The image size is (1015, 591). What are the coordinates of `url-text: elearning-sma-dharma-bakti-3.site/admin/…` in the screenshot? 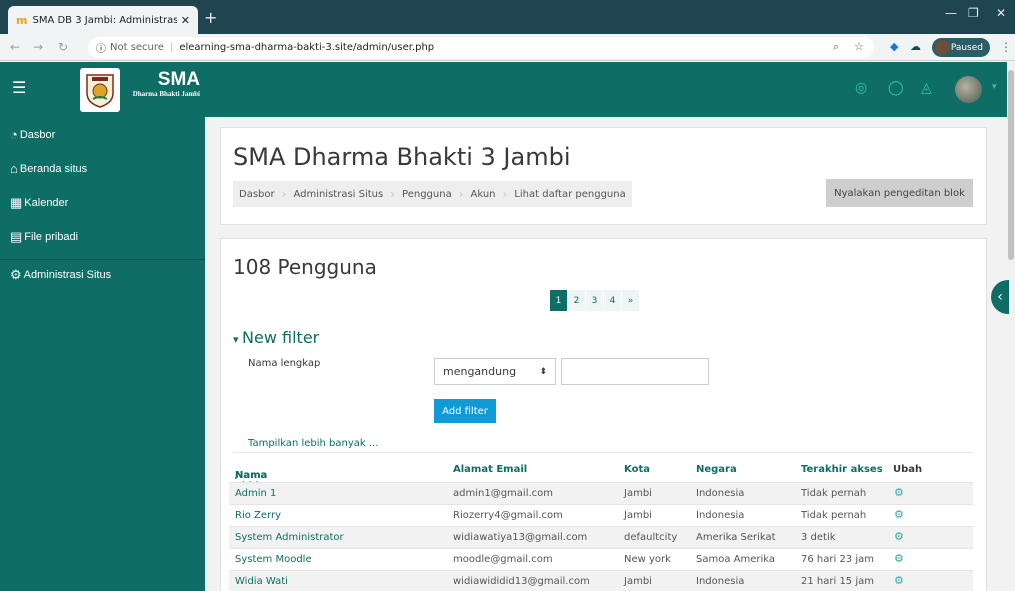 It's located at (307, 47).